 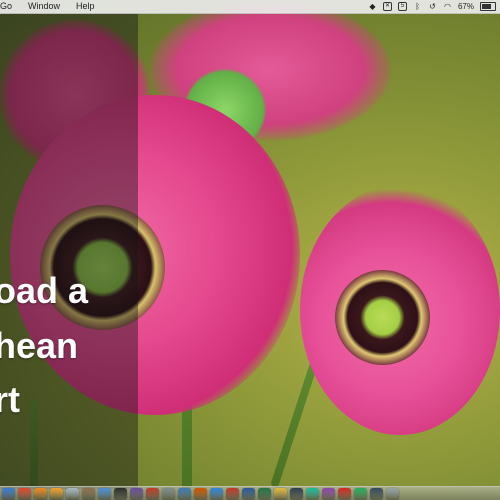 What do you see at coordinates (216, 493) in the screenshot?
I see `safari-icon` at bounding box center [216, 493].